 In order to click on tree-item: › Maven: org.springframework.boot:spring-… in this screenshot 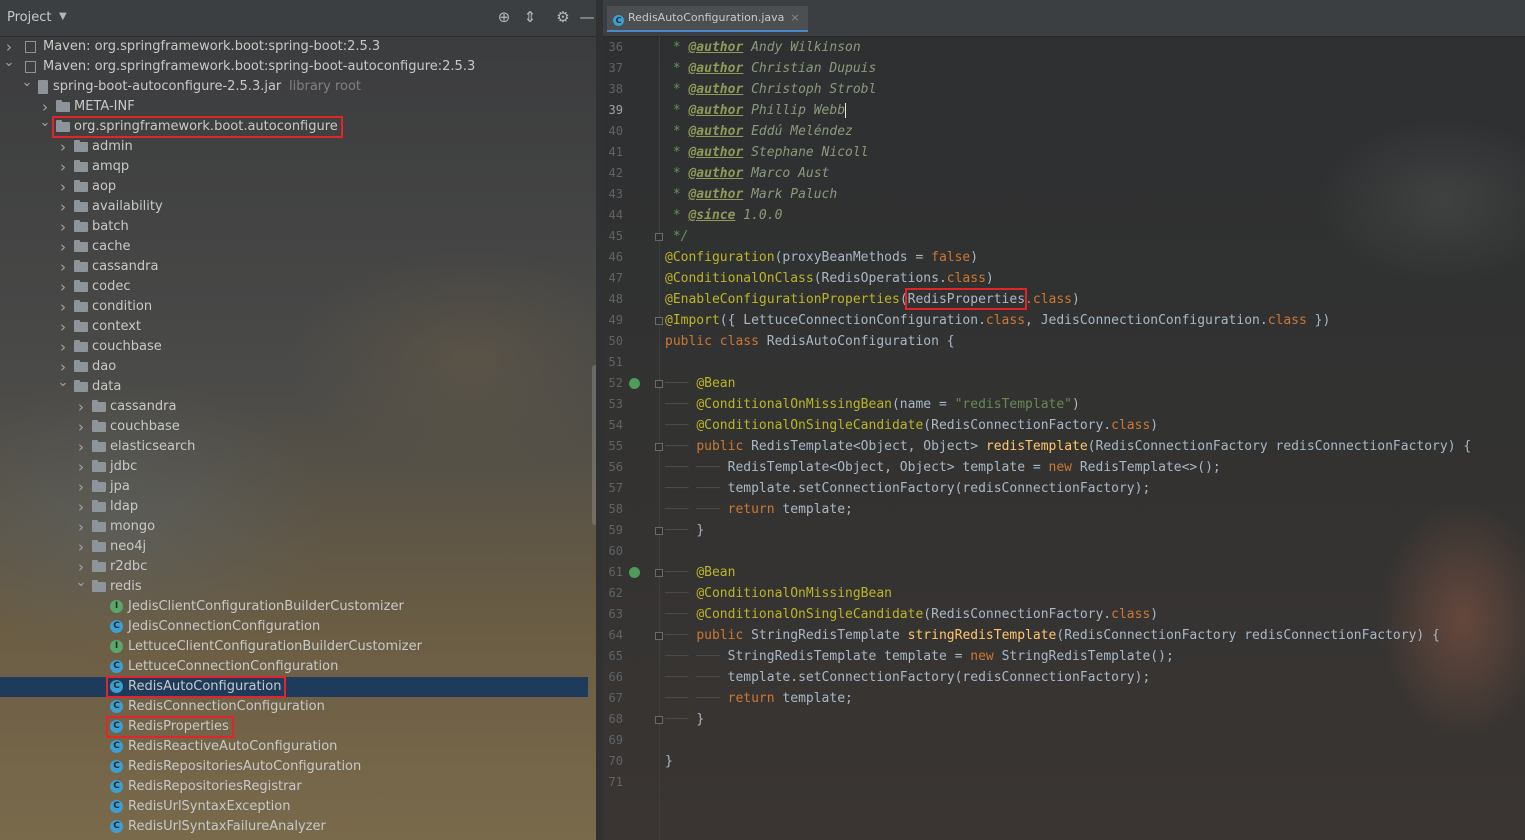, I will do `click(294, 47)`.